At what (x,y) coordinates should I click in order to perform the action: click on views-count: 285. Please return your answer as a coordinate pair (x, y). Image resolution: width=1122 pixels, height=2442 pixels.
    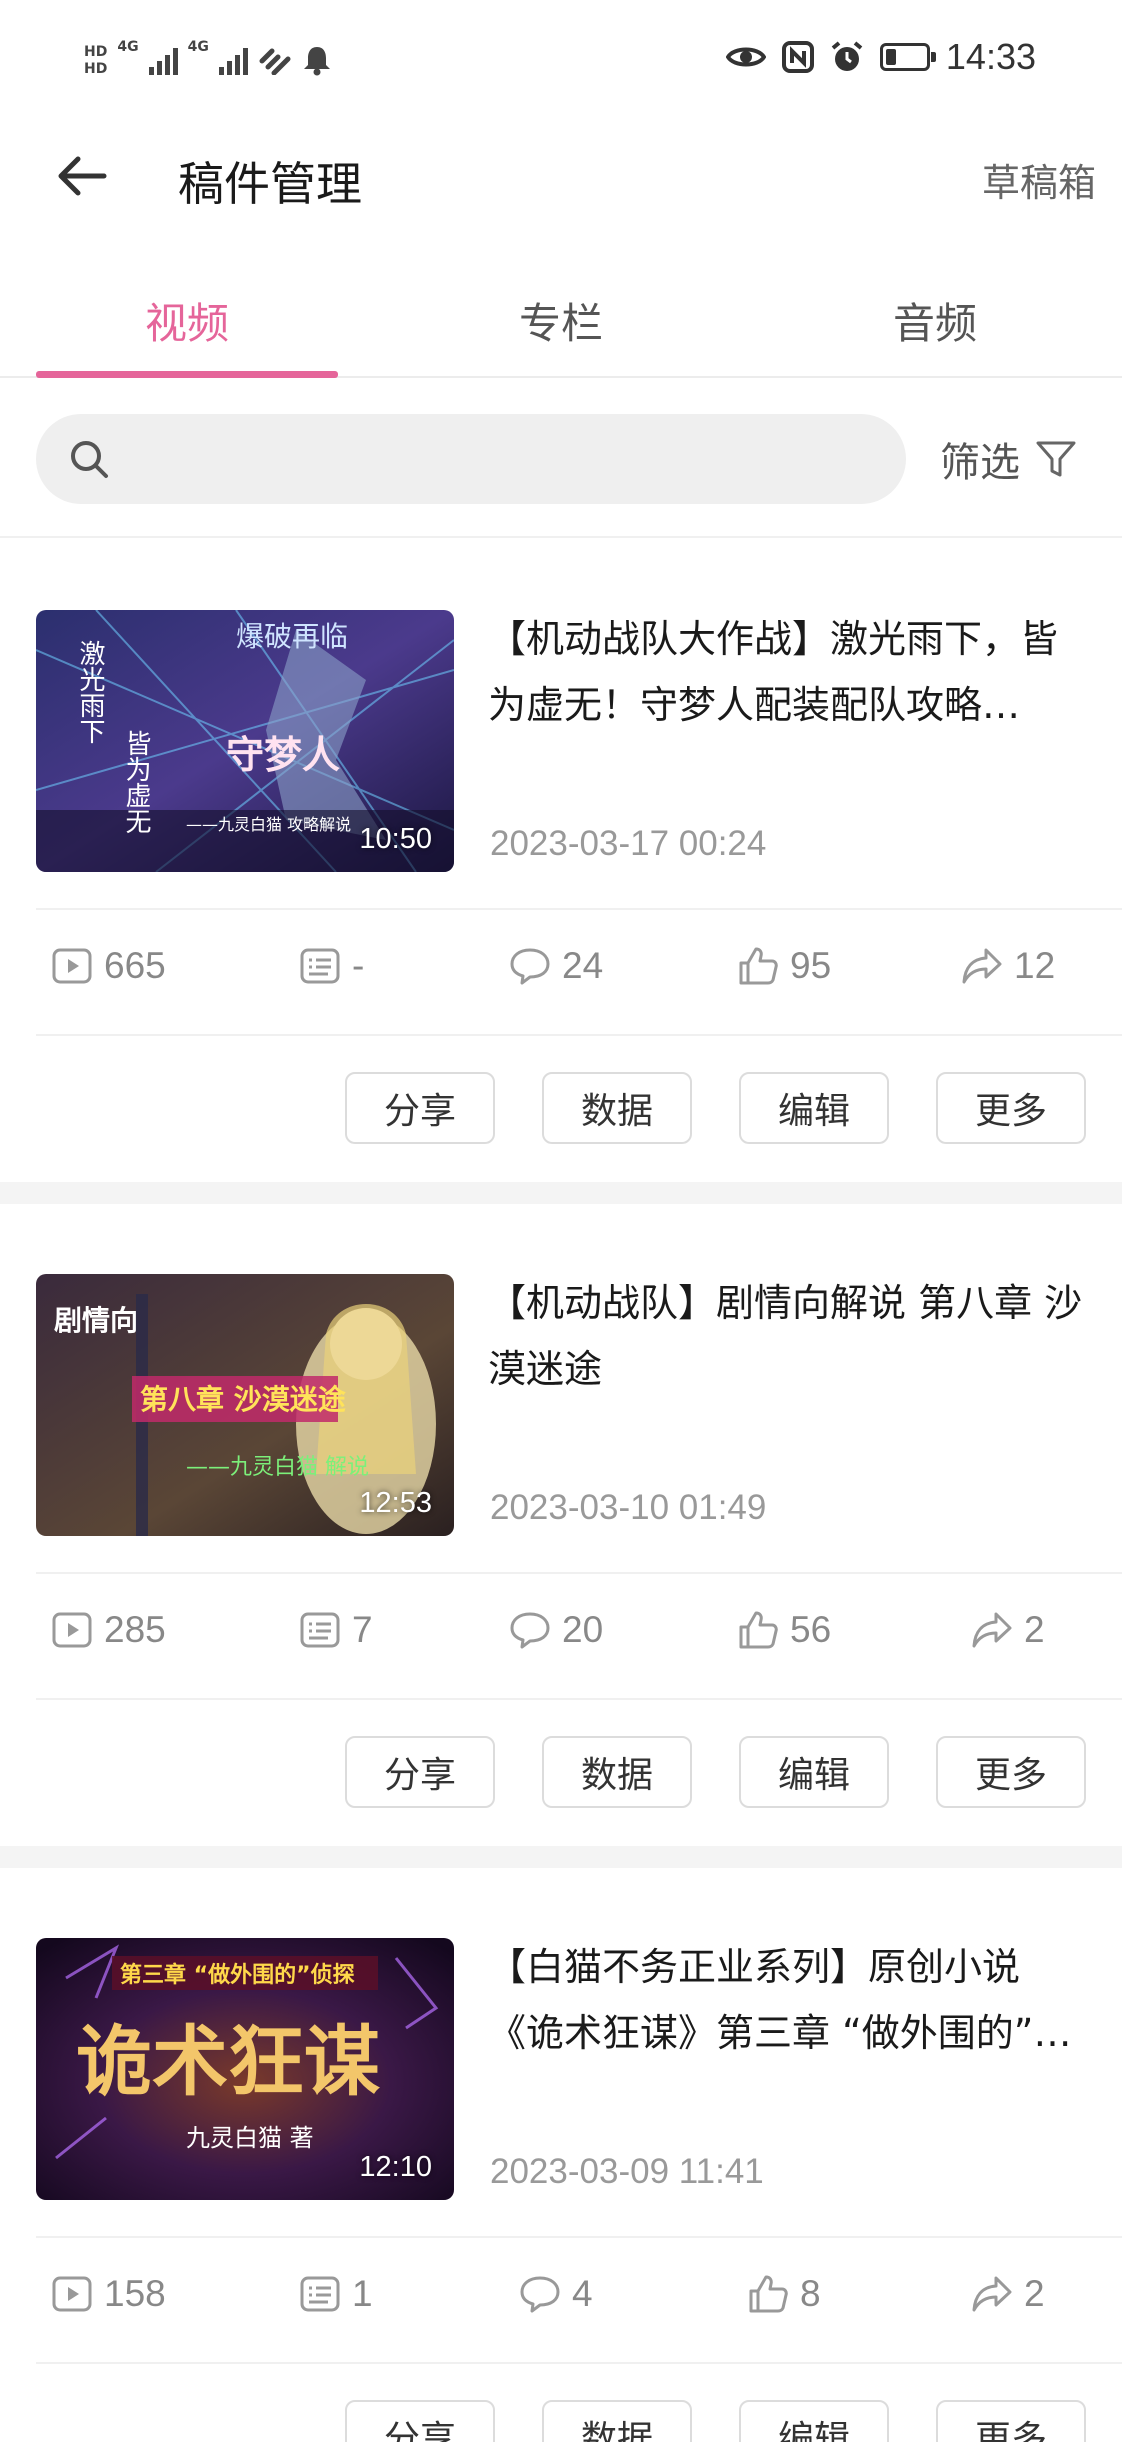
    Looking at the image, I should click on (135, 1629).